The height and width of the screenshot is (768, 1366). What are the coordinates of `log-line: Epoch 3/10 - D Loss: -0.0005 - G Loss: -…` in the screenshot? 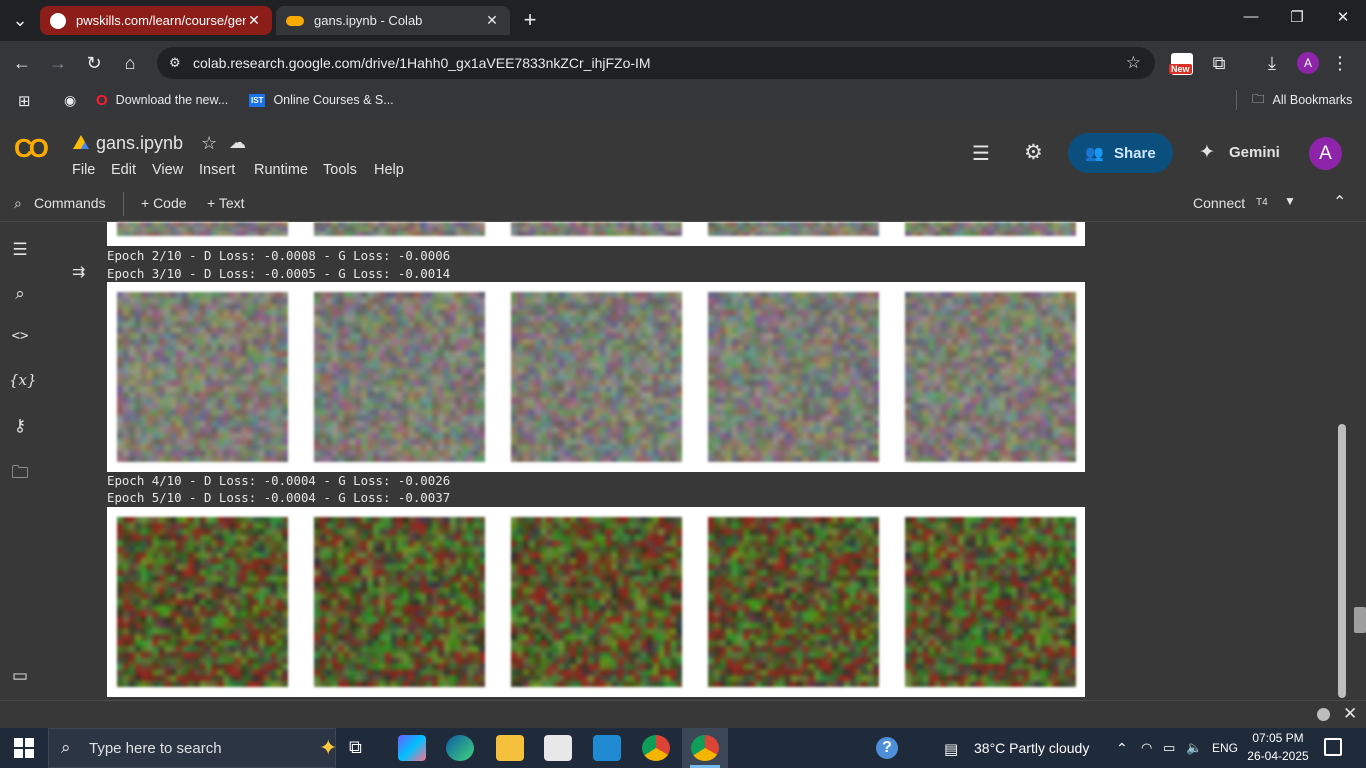 It's located at (279, 273).